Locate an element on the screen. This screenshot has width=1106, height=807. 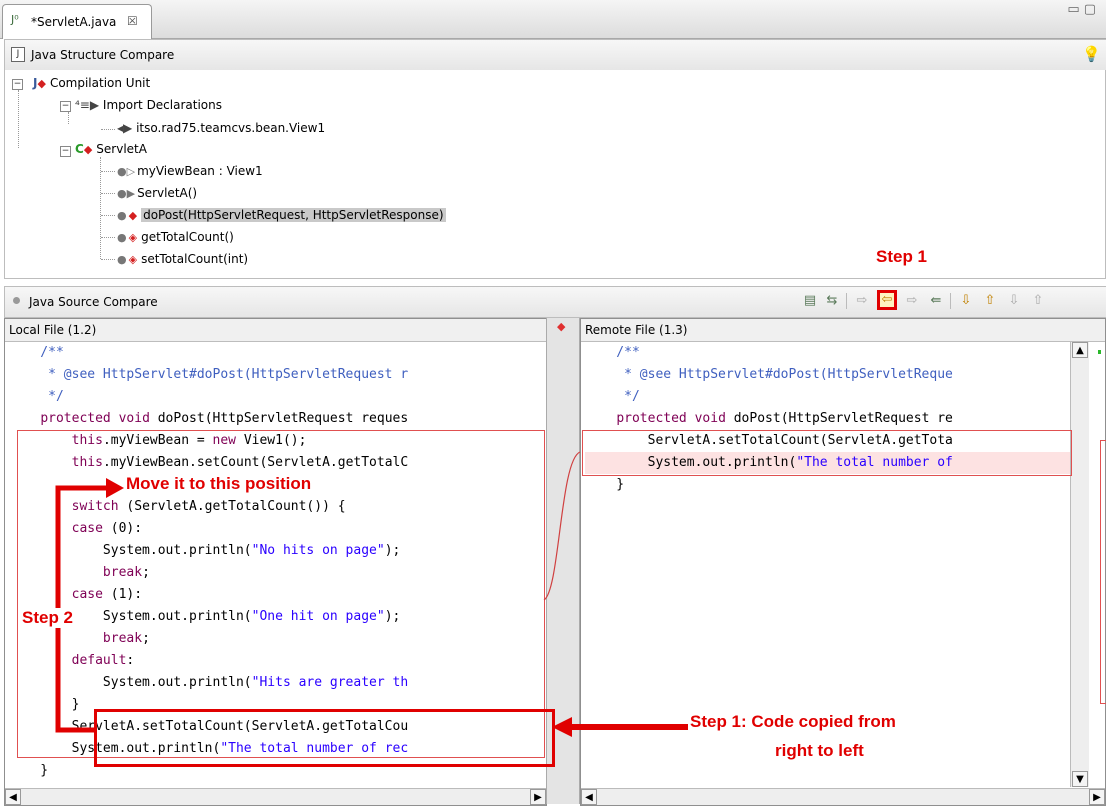
remote-change-region is located at coordinates (827, 453).